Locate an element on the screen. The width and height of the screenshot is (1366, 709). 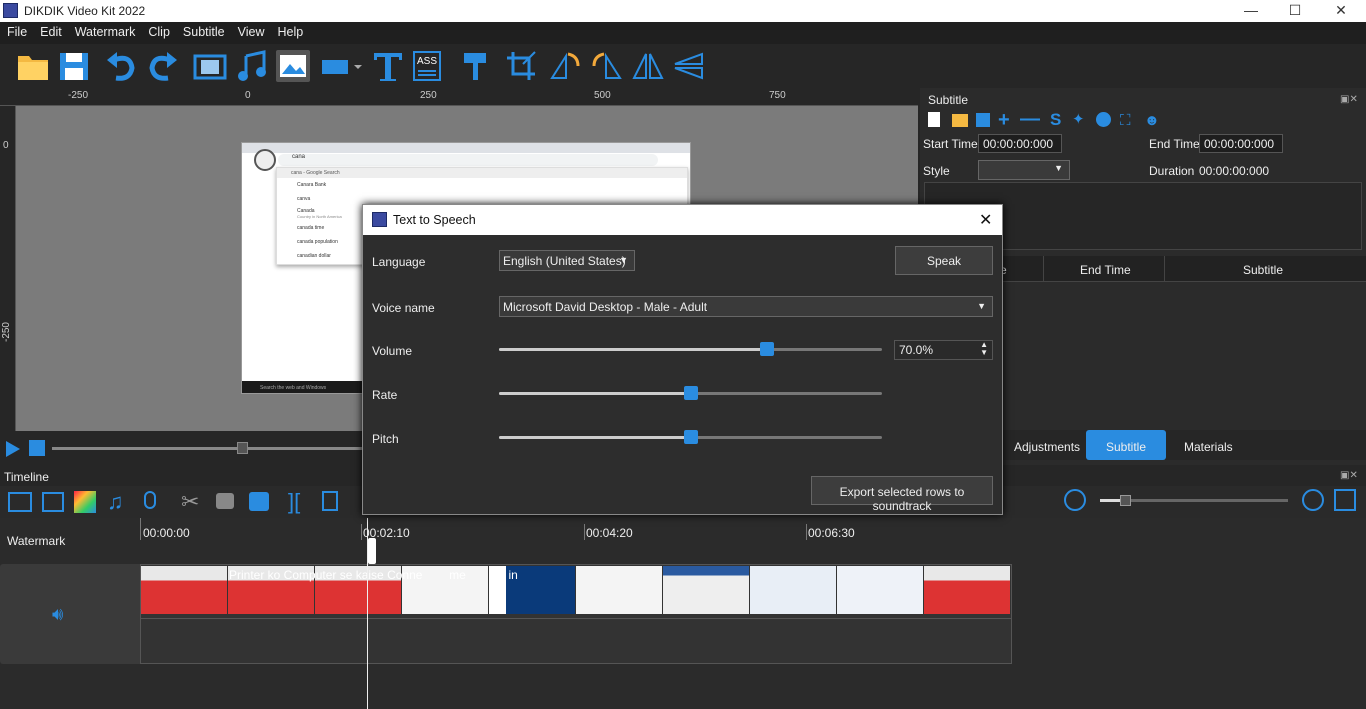
crop-icon is located at coordinates (522, 66).